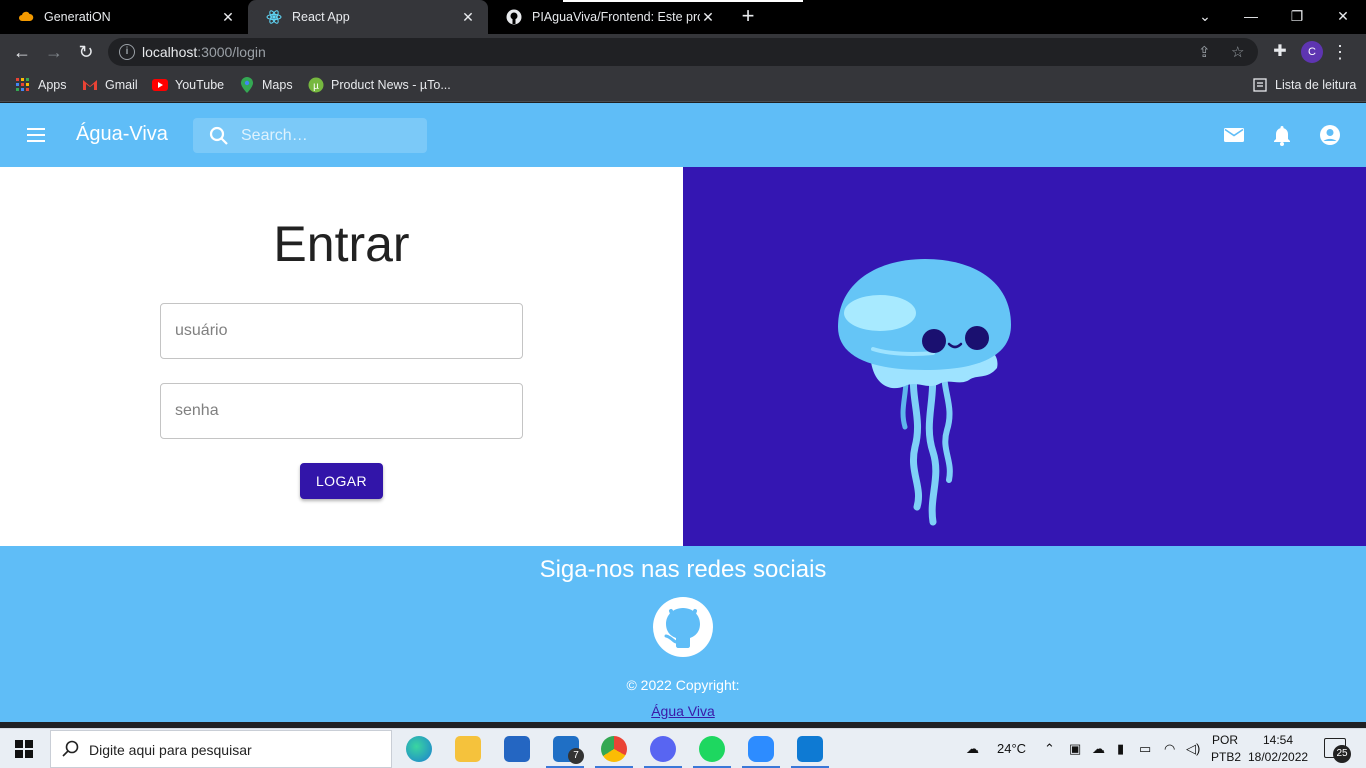  I want to click on keyboard-layout: PTB2, so click(1226, 757).